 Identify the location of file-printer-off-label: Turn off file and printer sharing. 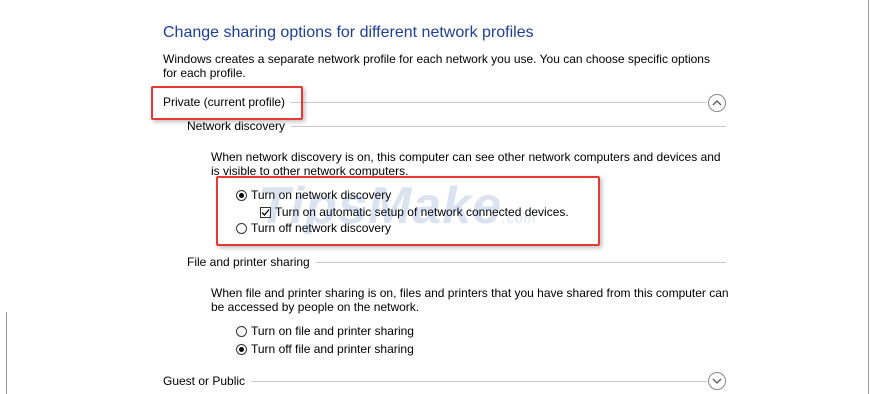
(332, 349).